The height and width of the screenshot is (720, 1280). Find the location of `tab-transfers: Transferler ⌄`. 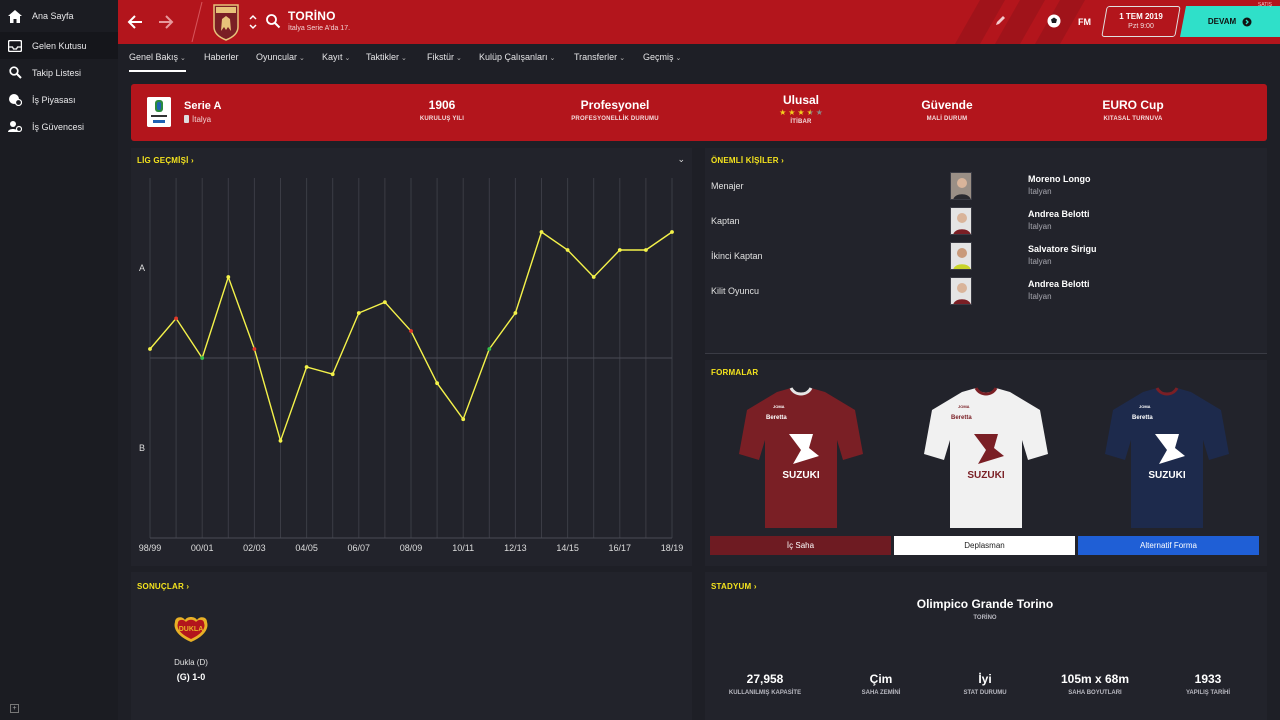

tab-transfers: Transferler ⌄ is located at coordinates (599, 58).